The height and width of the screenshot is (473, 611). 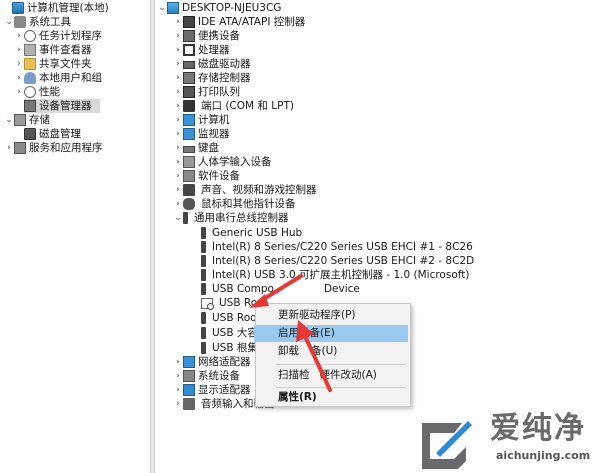 What do you see at coordinates (7, 8) in the screenshot?
I see `blank-icon` at bounding box center [7, 8].